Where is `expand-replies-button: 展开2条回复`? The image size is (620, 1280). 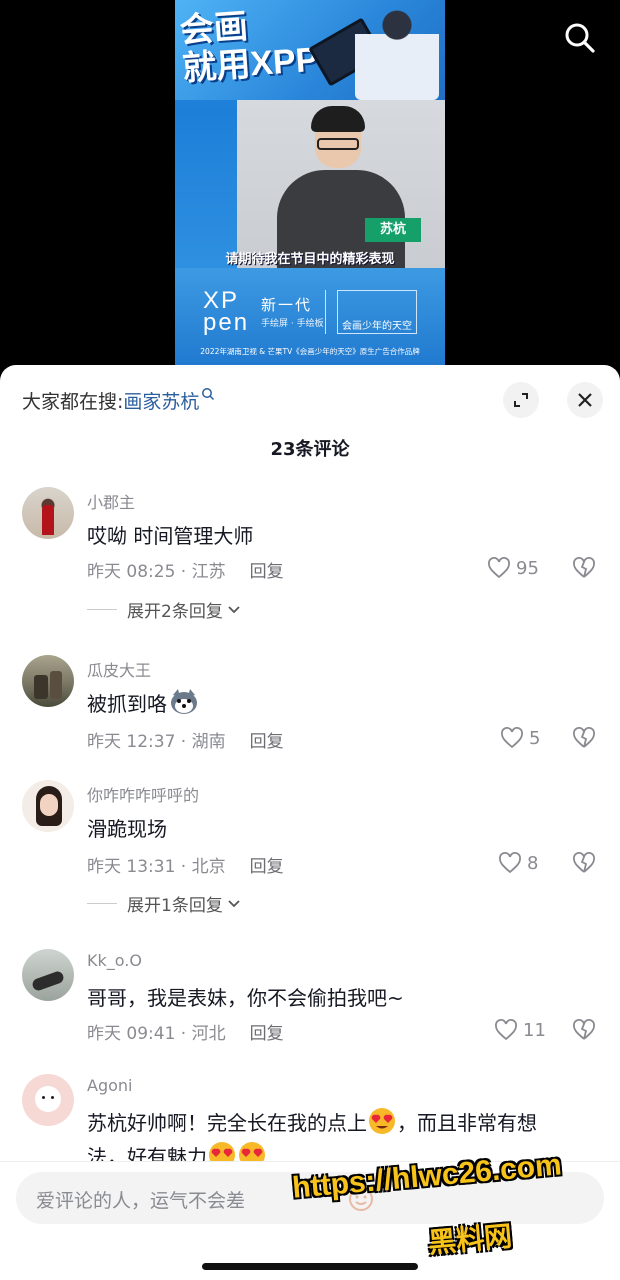 expand-replies-button: 展开2条回复 is located at coordinates (164, 609).